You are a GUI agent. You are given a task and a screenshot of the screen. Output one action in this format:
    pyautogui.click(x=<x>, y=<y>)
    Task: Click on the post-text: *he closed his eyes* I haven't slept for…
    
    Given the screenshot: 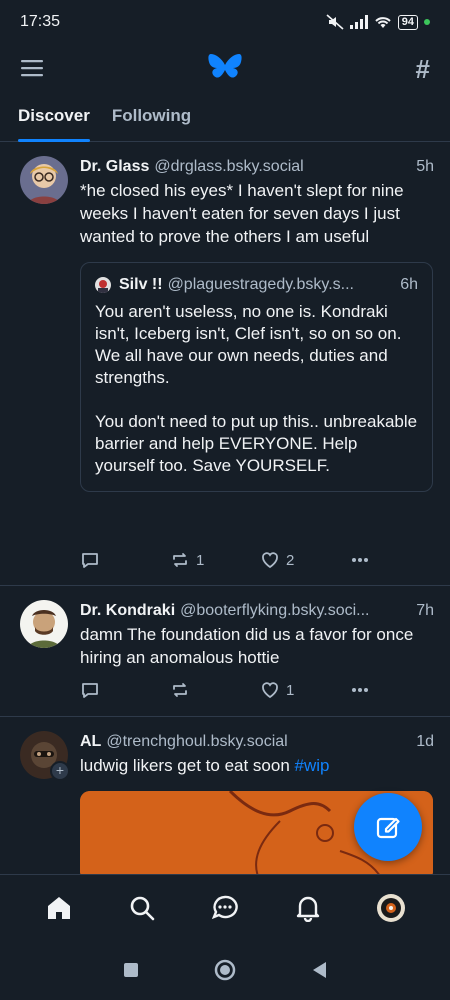 What is the action you would take?
    pyautogui.click(x=242, y=213)
    